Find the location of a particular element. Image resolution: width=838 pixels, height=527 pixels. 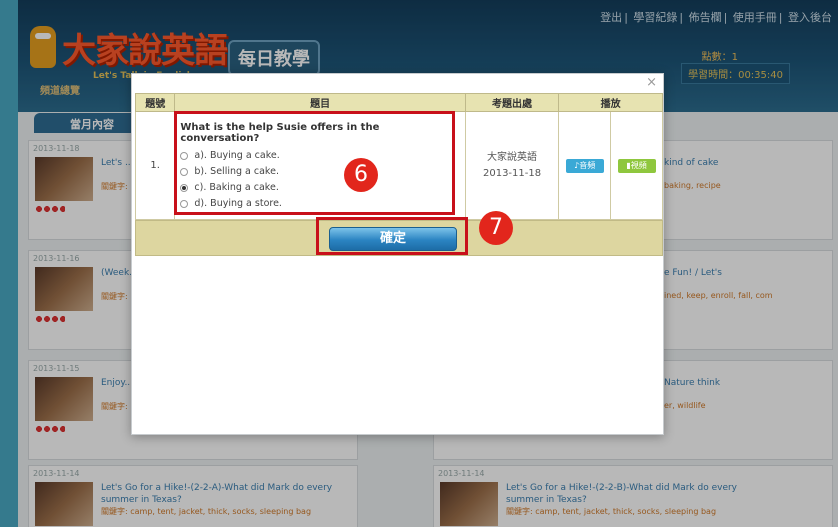

source-date: 2013-11-18 is located at coordinates (512, 173).